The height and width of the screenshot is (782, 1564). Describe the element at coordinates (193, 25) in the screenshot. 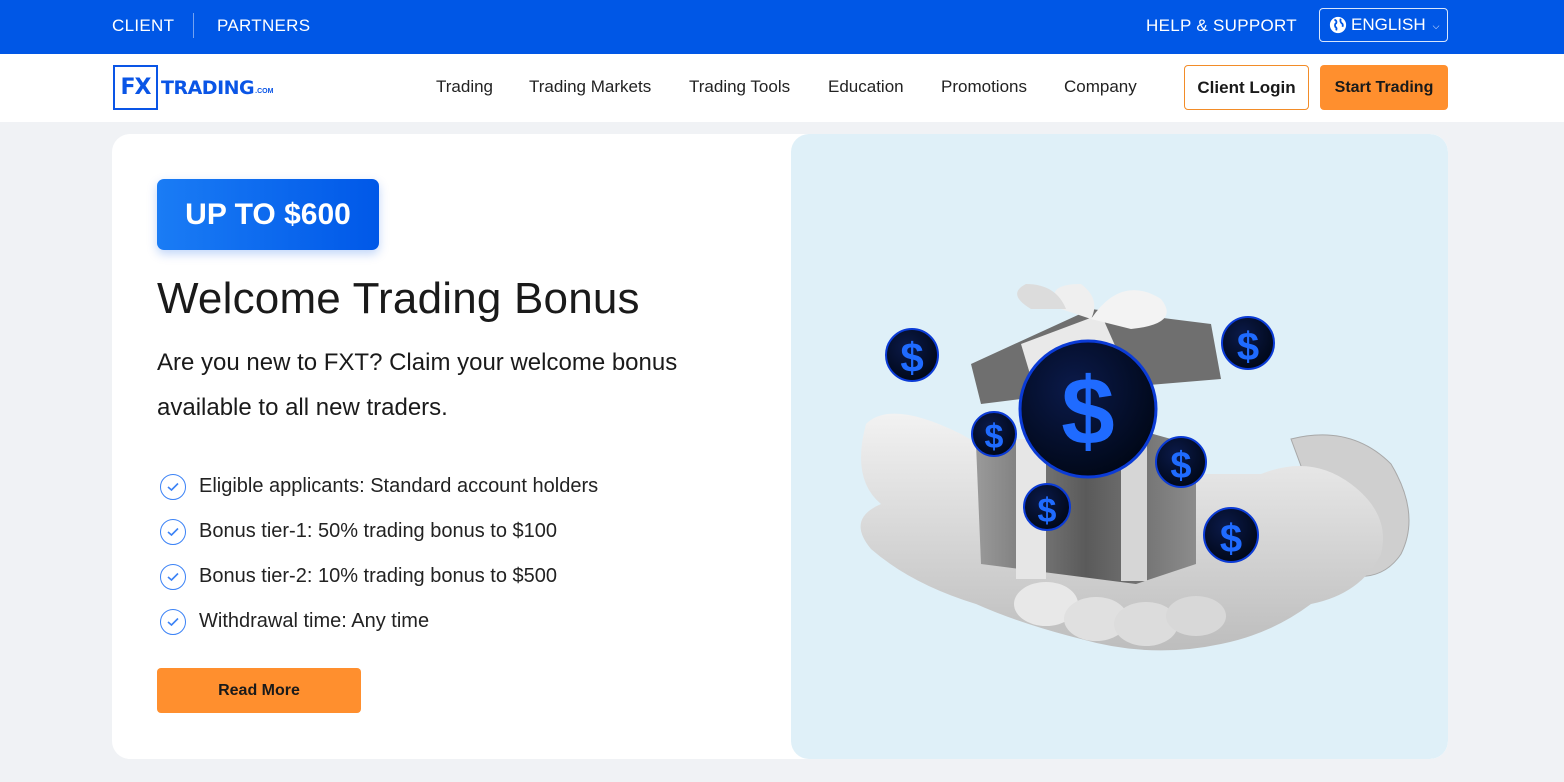

I see `top-bar-divider` at that location.